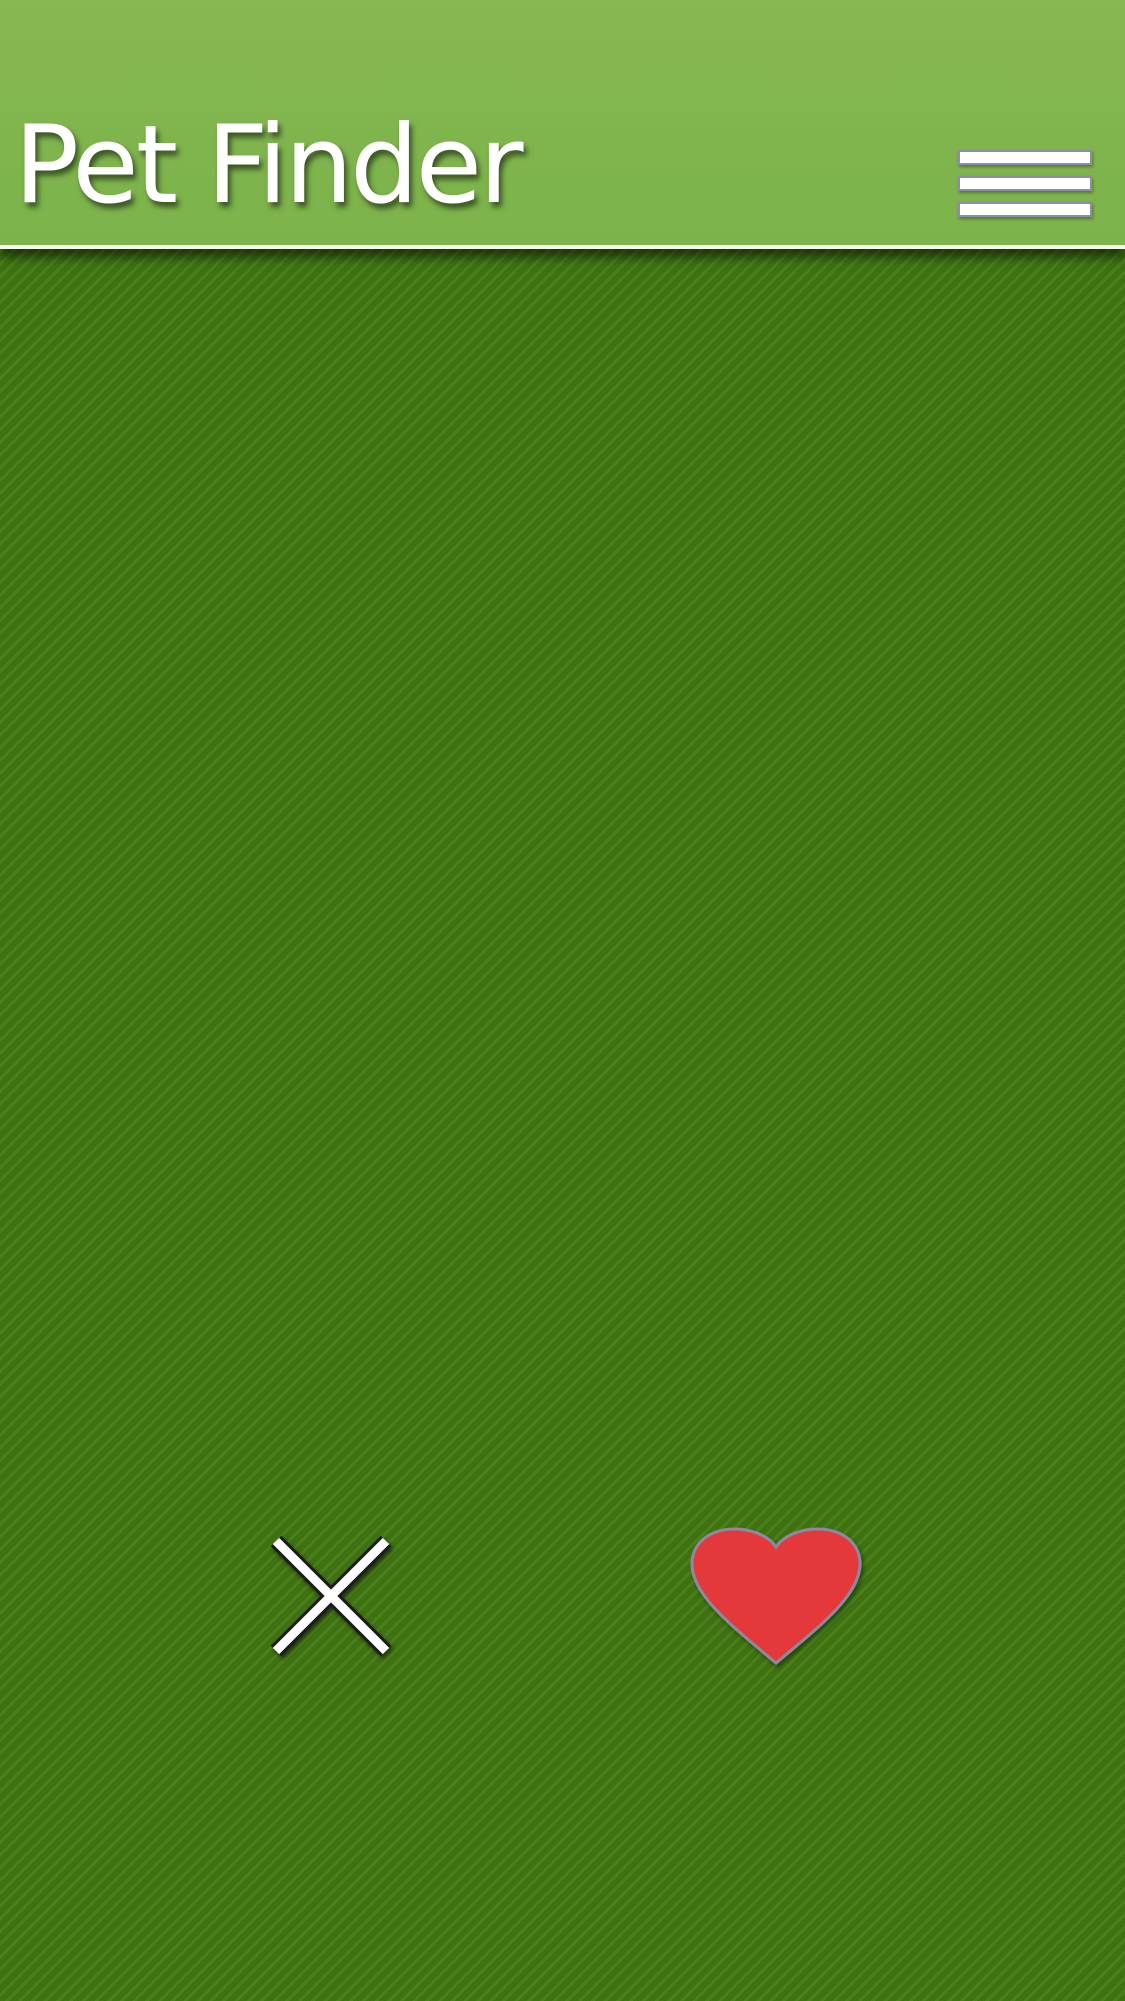 This screenshot has width=1125, height=2001. What do you see at coordinates (1025, 209) in the screenshot?
I see `menu-bar-bottom` at bounding box center [1025, 209].